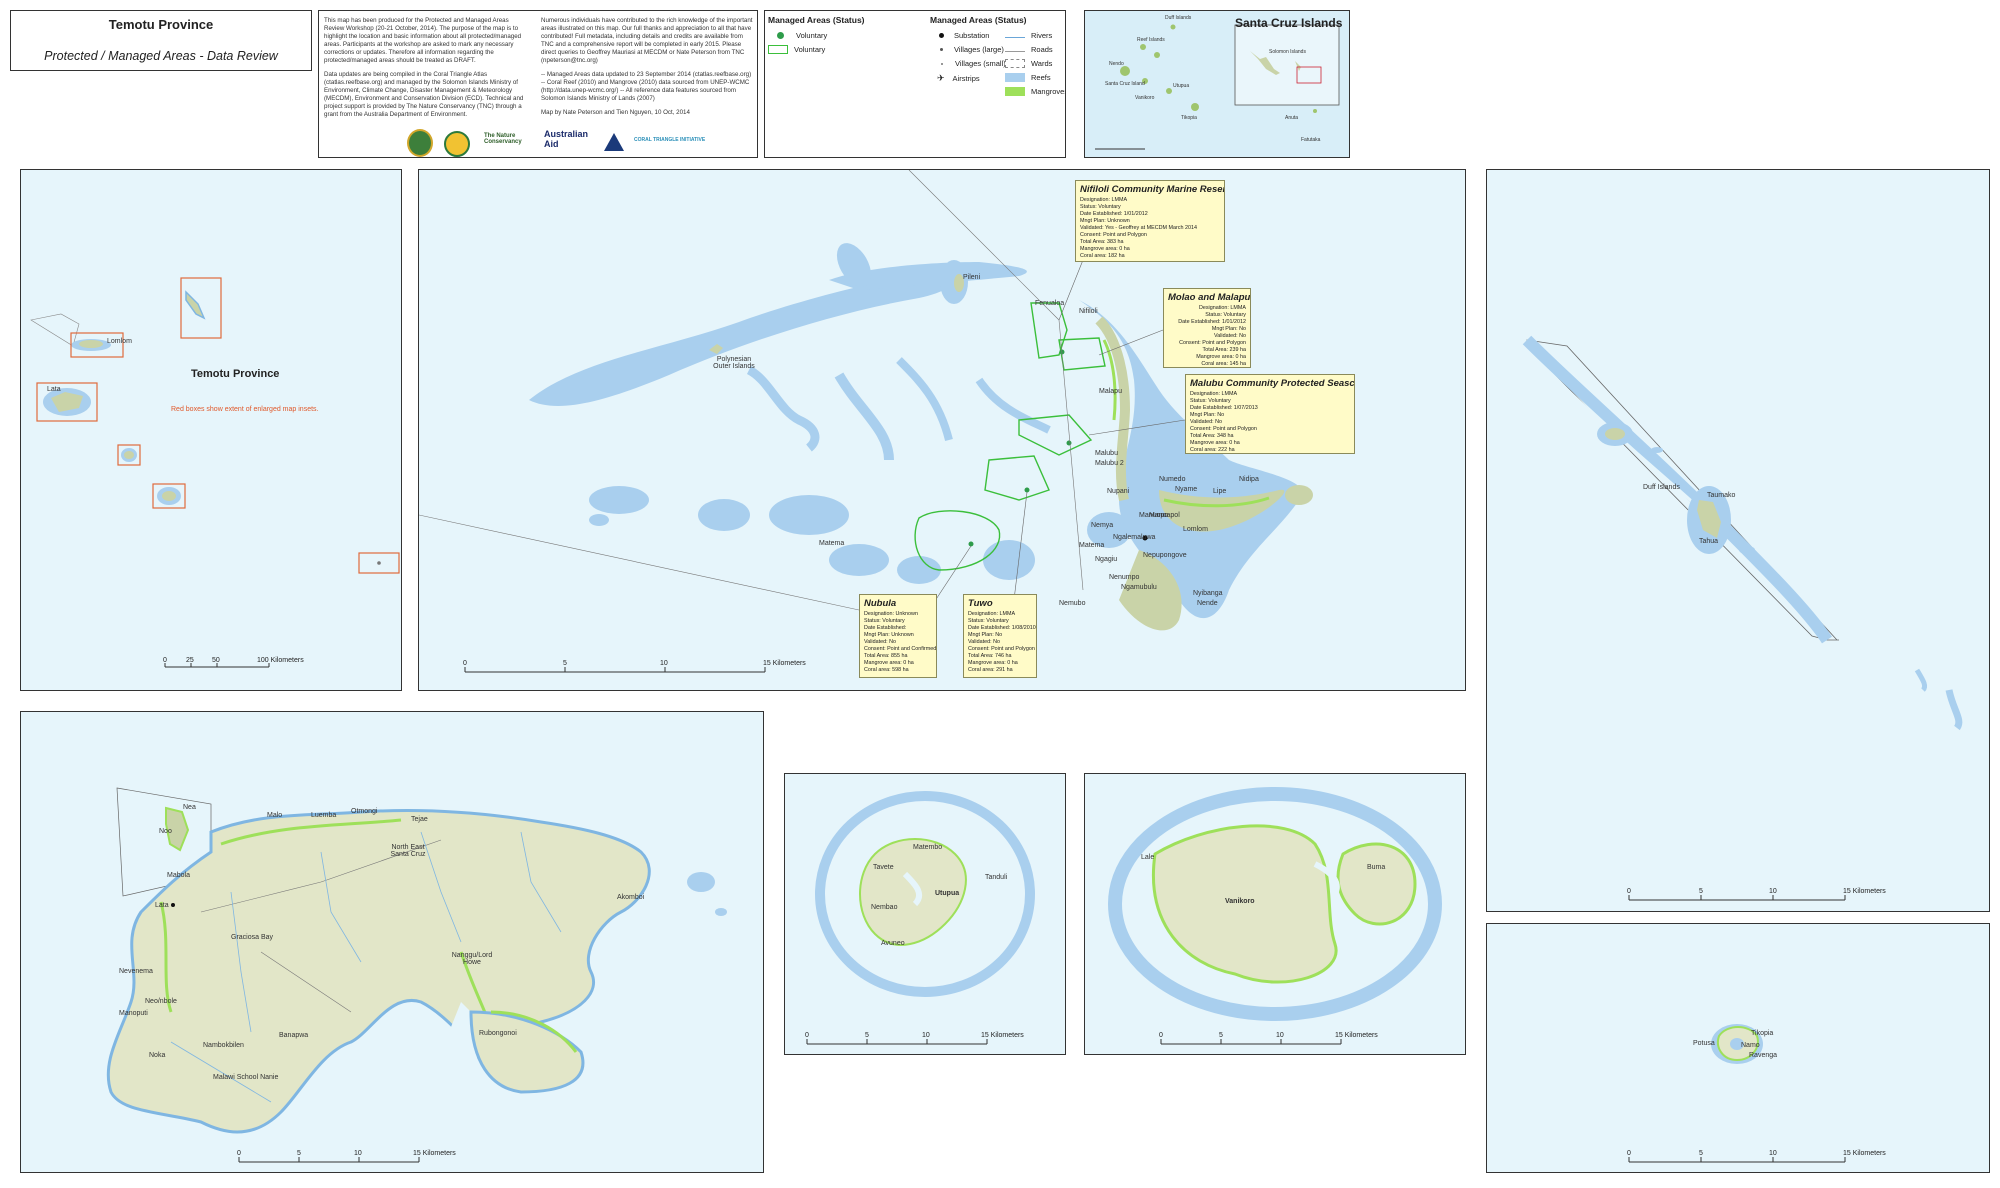  What do you see at coordinates (996, 877) in the screenshot?
I see `place-label: Tanduli` at bounding box center [996, 877].